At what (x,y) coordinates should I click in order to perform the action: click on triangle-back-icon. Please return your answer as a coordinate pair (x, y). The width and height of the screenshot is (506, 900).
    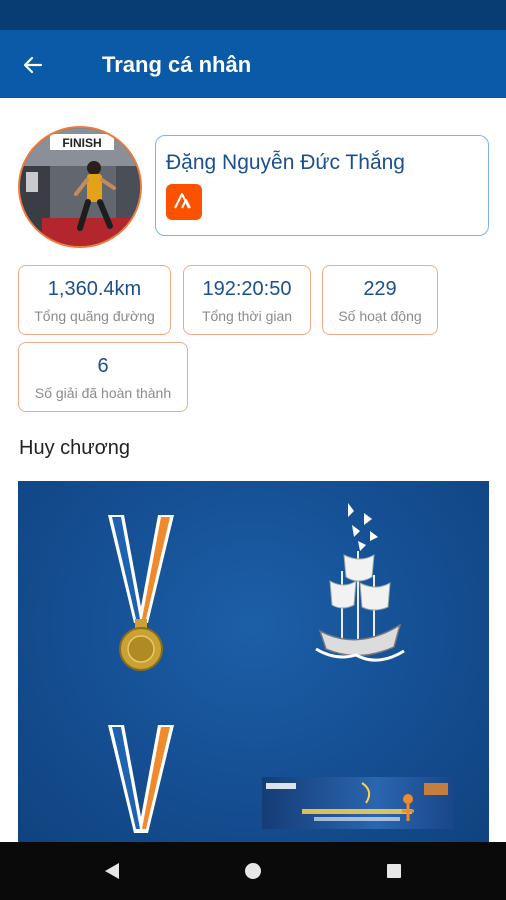
    Looking at the image, I should click on (112, 871).